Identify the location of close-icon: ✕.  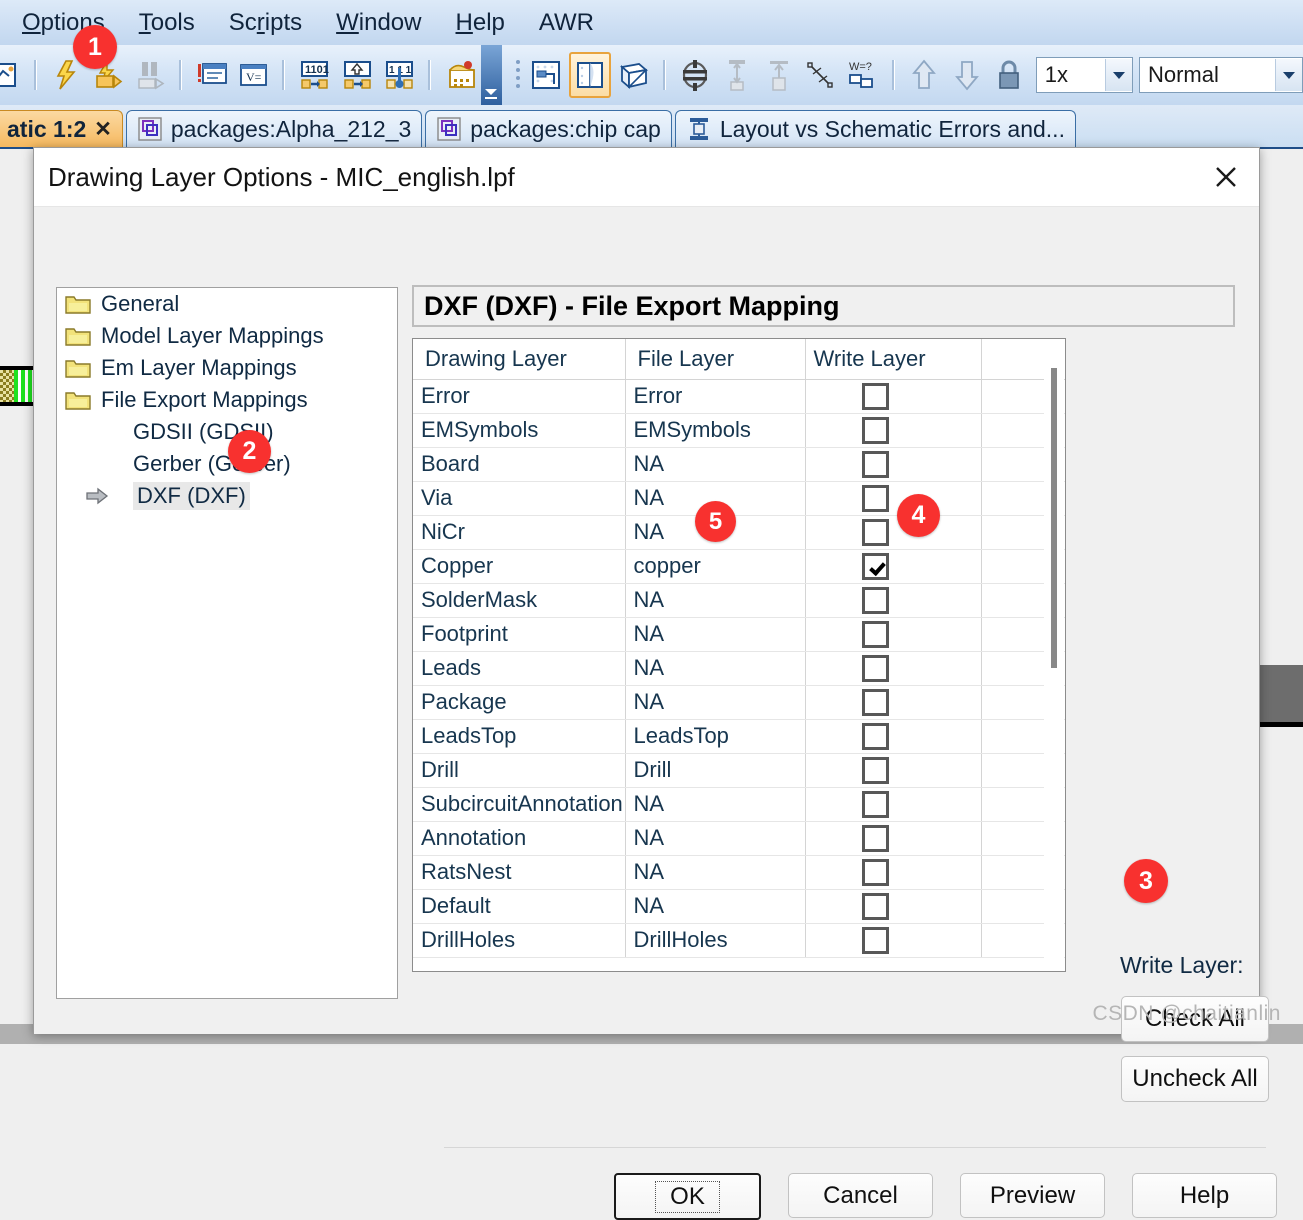
(103, 129).